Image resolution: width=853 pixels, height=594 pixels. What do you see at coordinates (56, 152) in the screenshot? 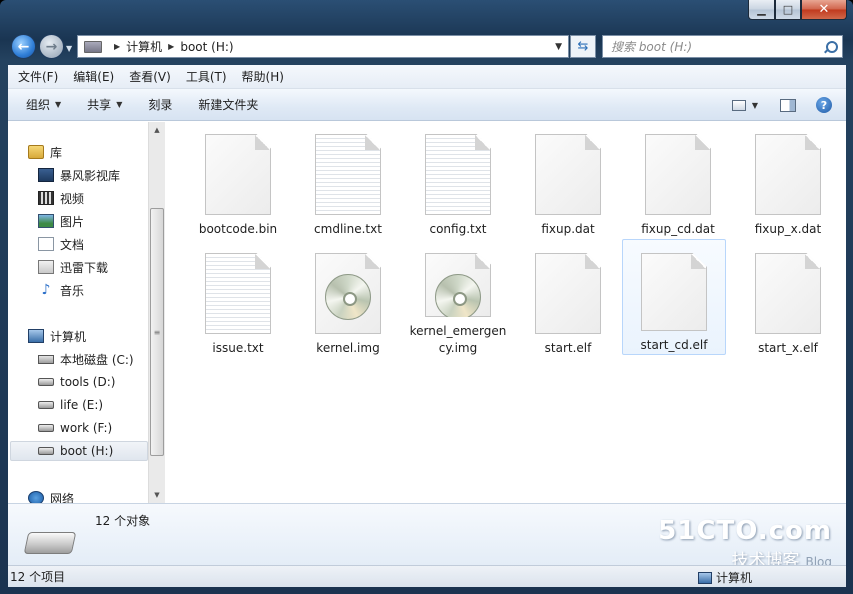
I see `nav-label: 库` at bounding box center [56, 152].